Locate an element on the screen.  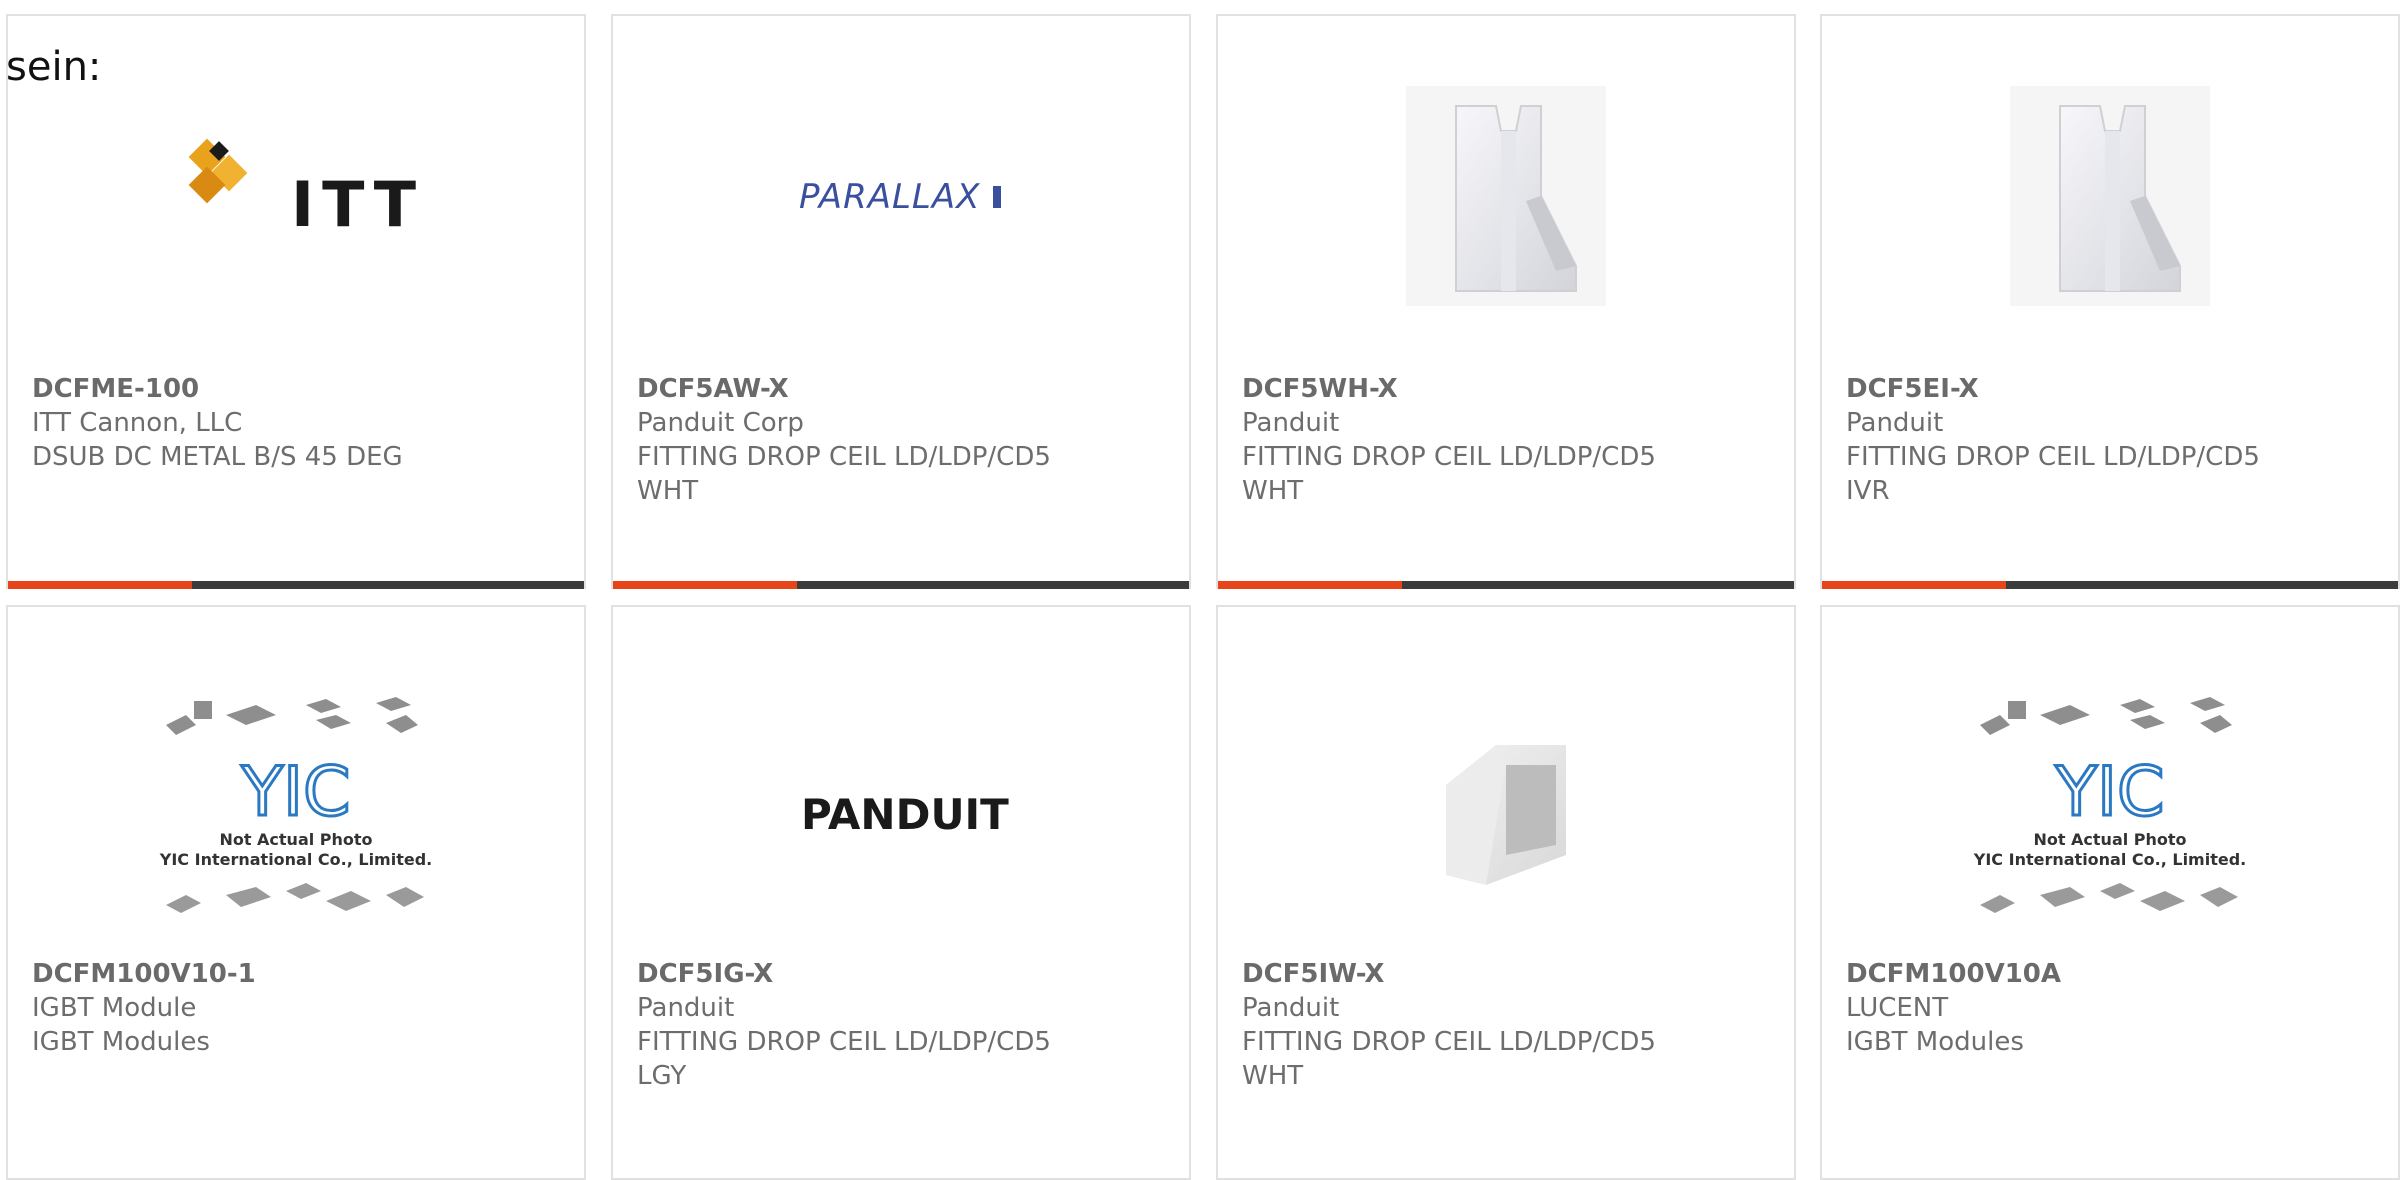
part-number: DCF5IG-X is located at coordinates (844, 974).